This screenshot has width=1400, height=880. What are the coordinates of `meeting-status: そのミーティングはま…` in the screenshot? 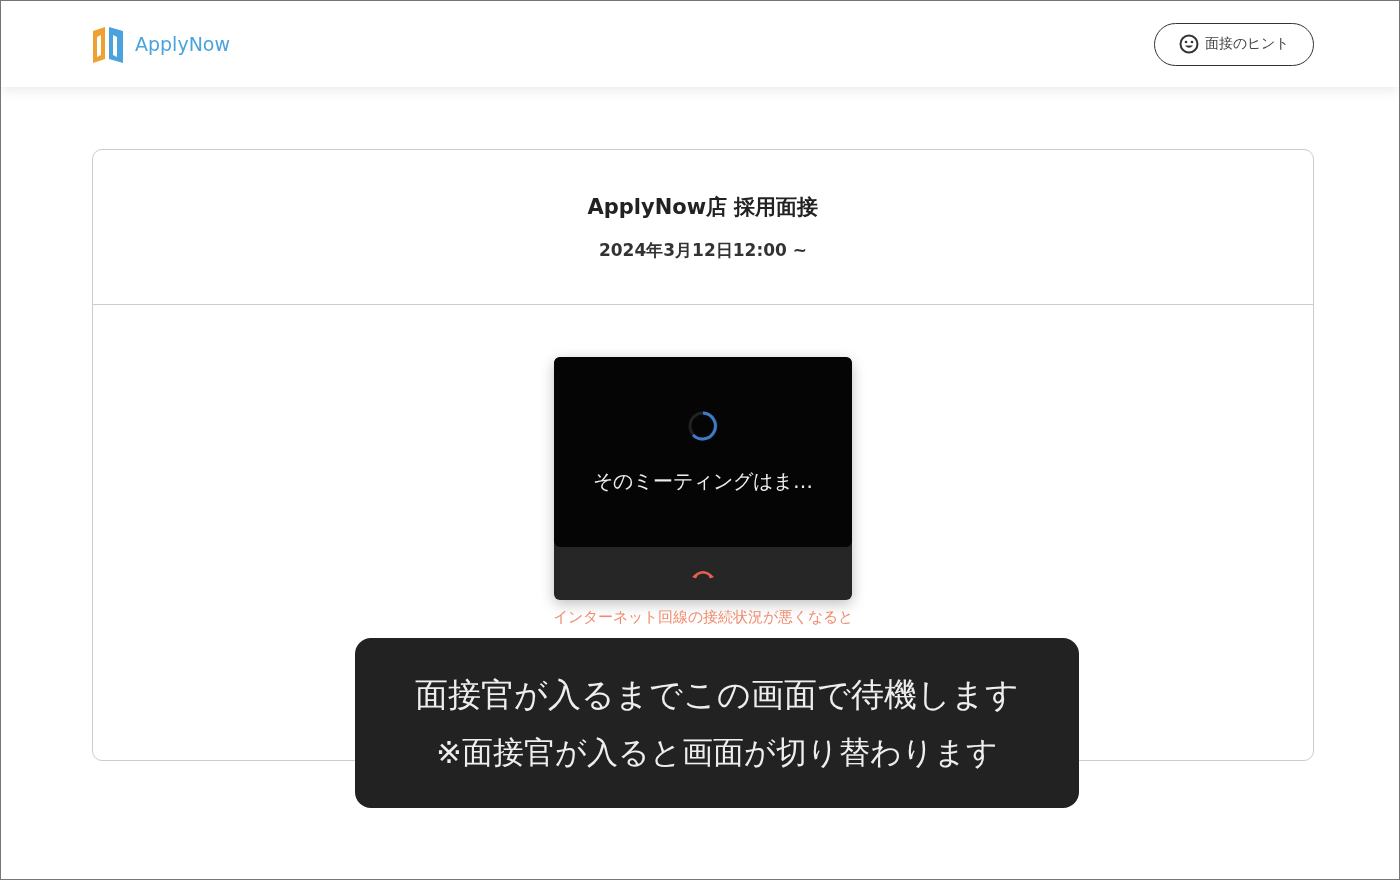 It's located at (703, 481).